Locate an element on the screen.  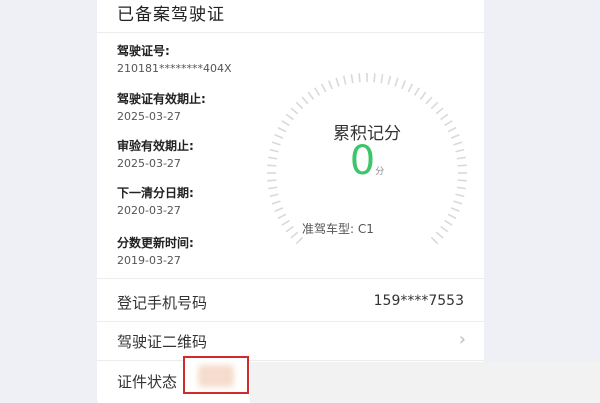
section-divider is located at coordinates (290, 278).